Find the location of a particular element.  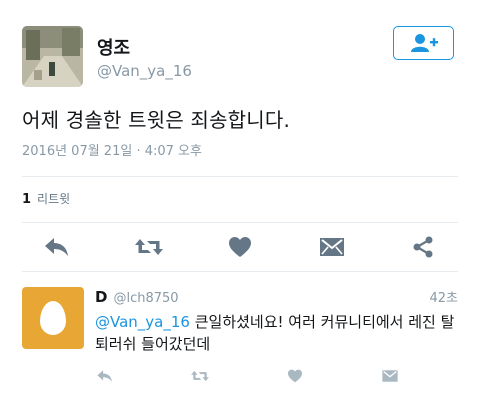

reply-like-button is located at coordinates (295, 376).